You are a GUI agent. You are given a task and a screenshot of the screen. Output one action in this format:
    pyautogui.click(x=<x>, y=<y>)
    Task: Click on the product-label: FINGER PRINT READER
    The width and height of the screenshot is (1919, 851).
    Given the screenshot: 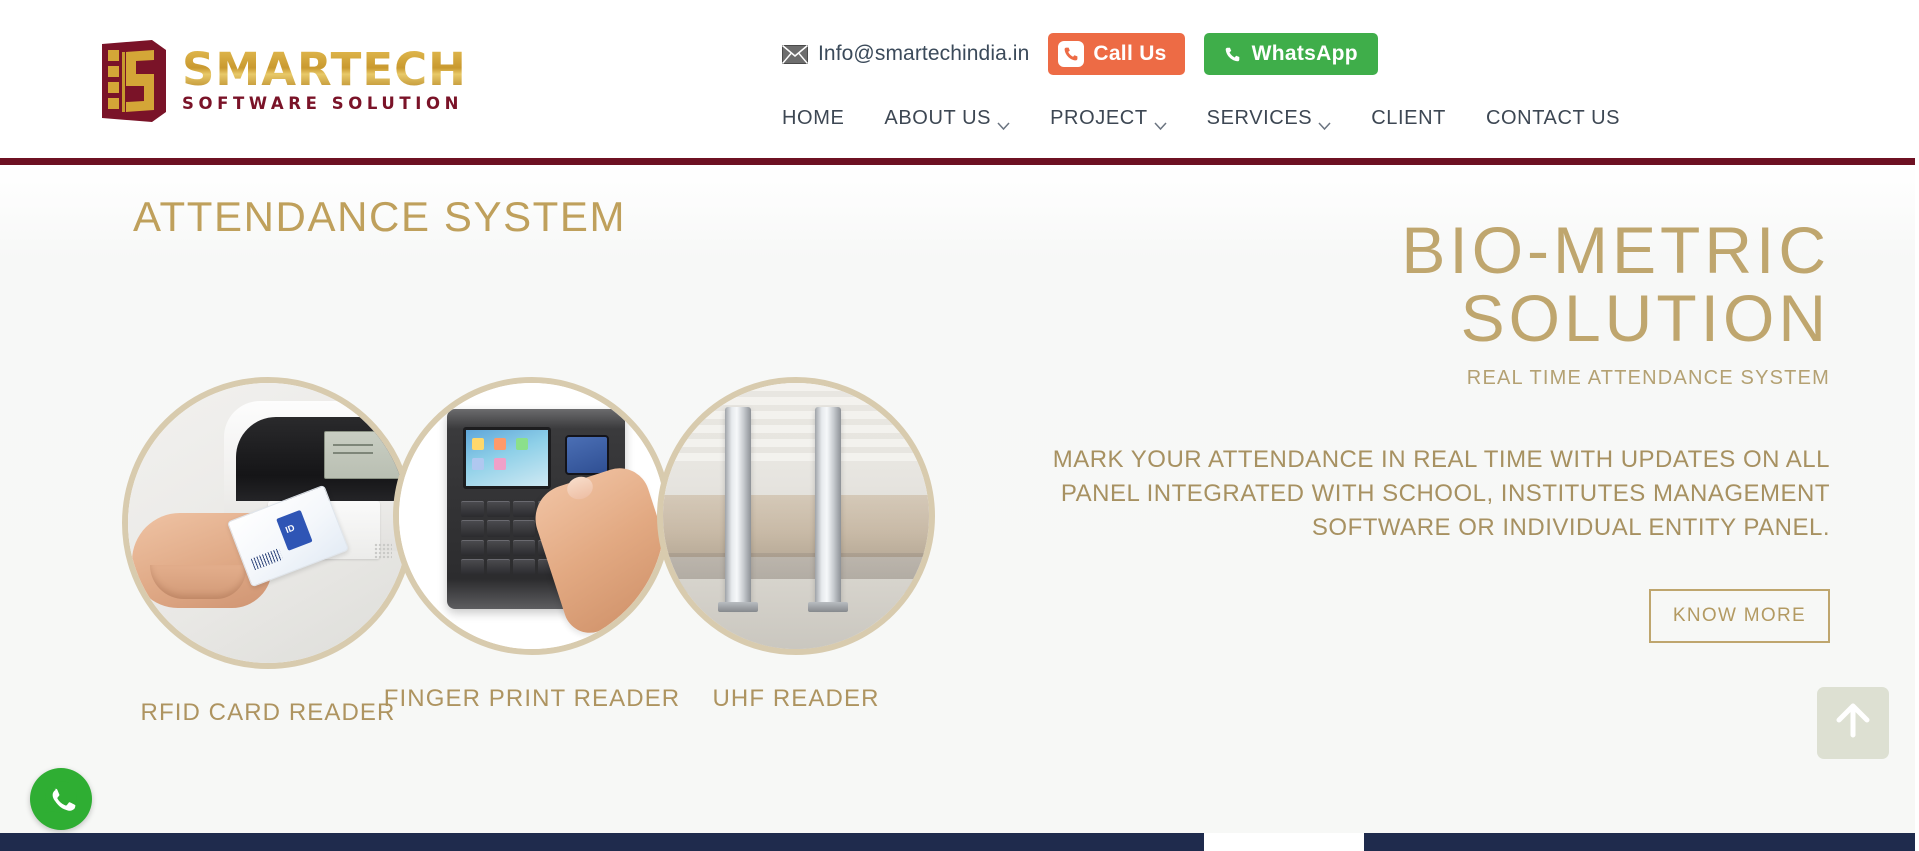 What is the action you would take?
    pyautogui.click(x=532, y=698)
    